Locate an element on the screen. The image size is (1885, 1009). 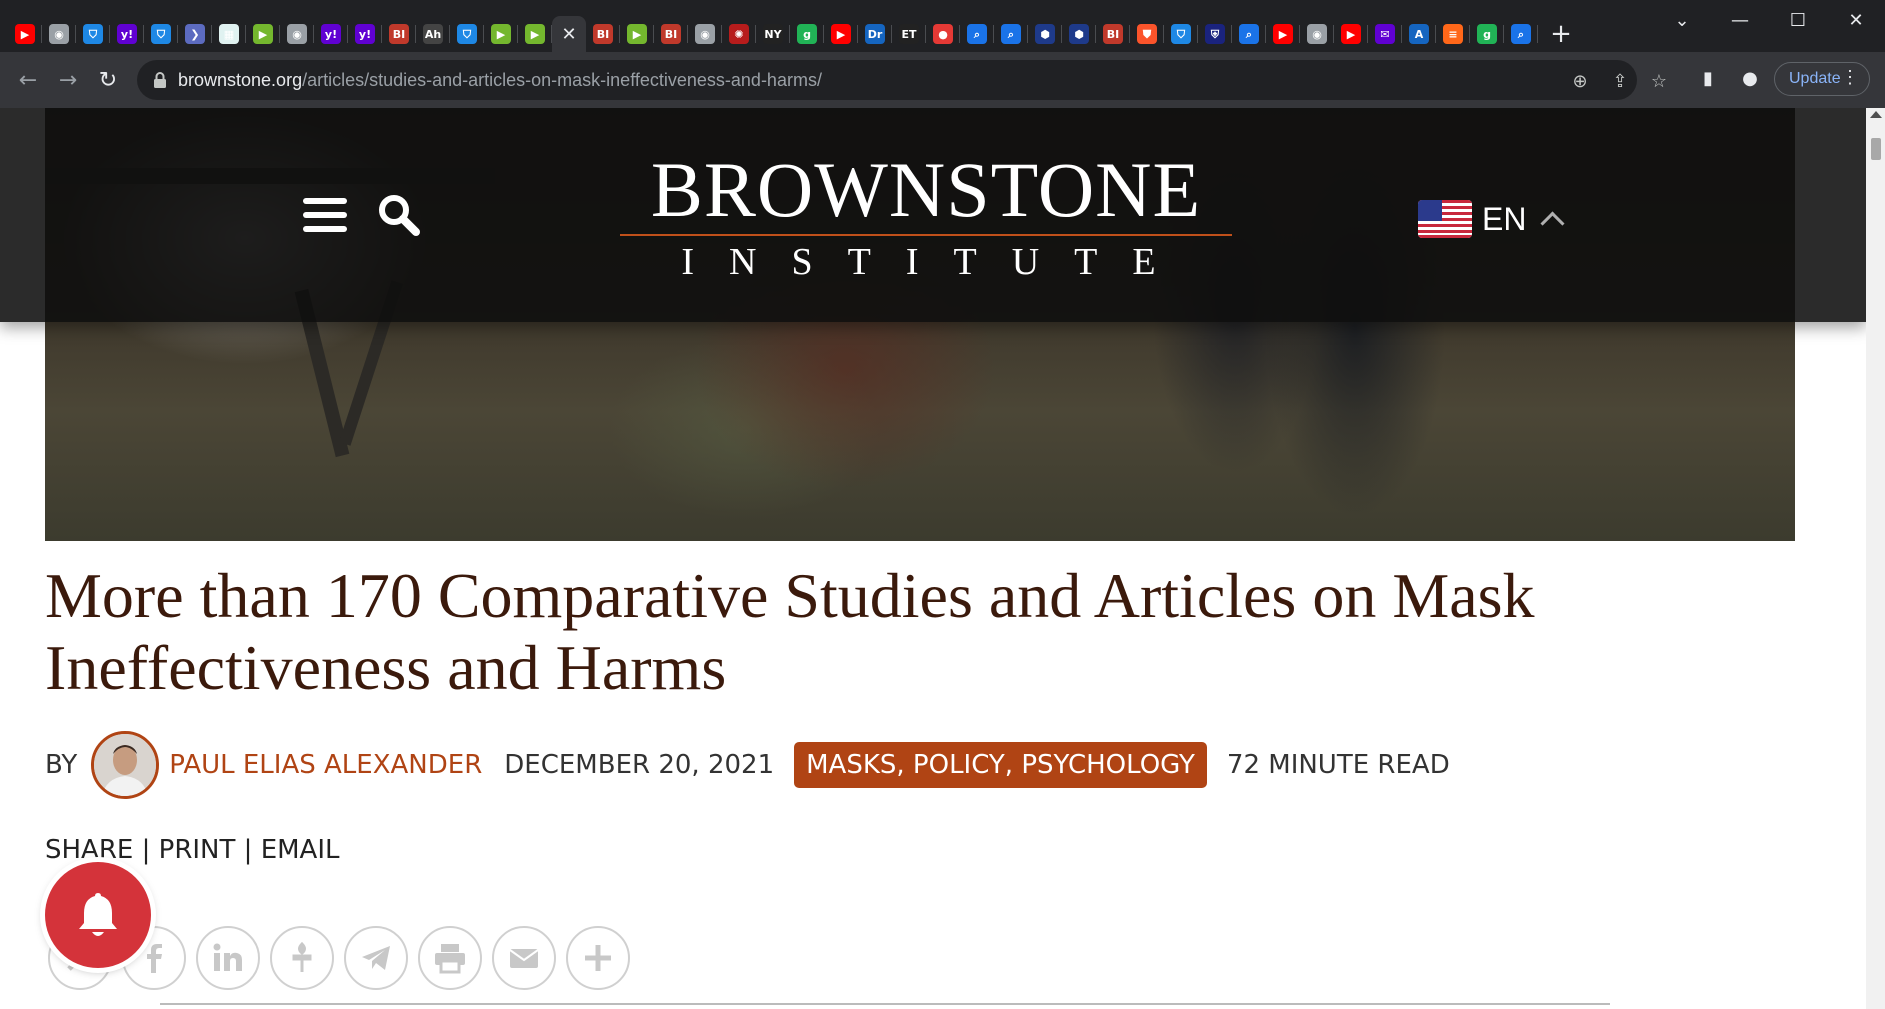
brave-icon: ⛊ is located at coordinates (1147, 34).